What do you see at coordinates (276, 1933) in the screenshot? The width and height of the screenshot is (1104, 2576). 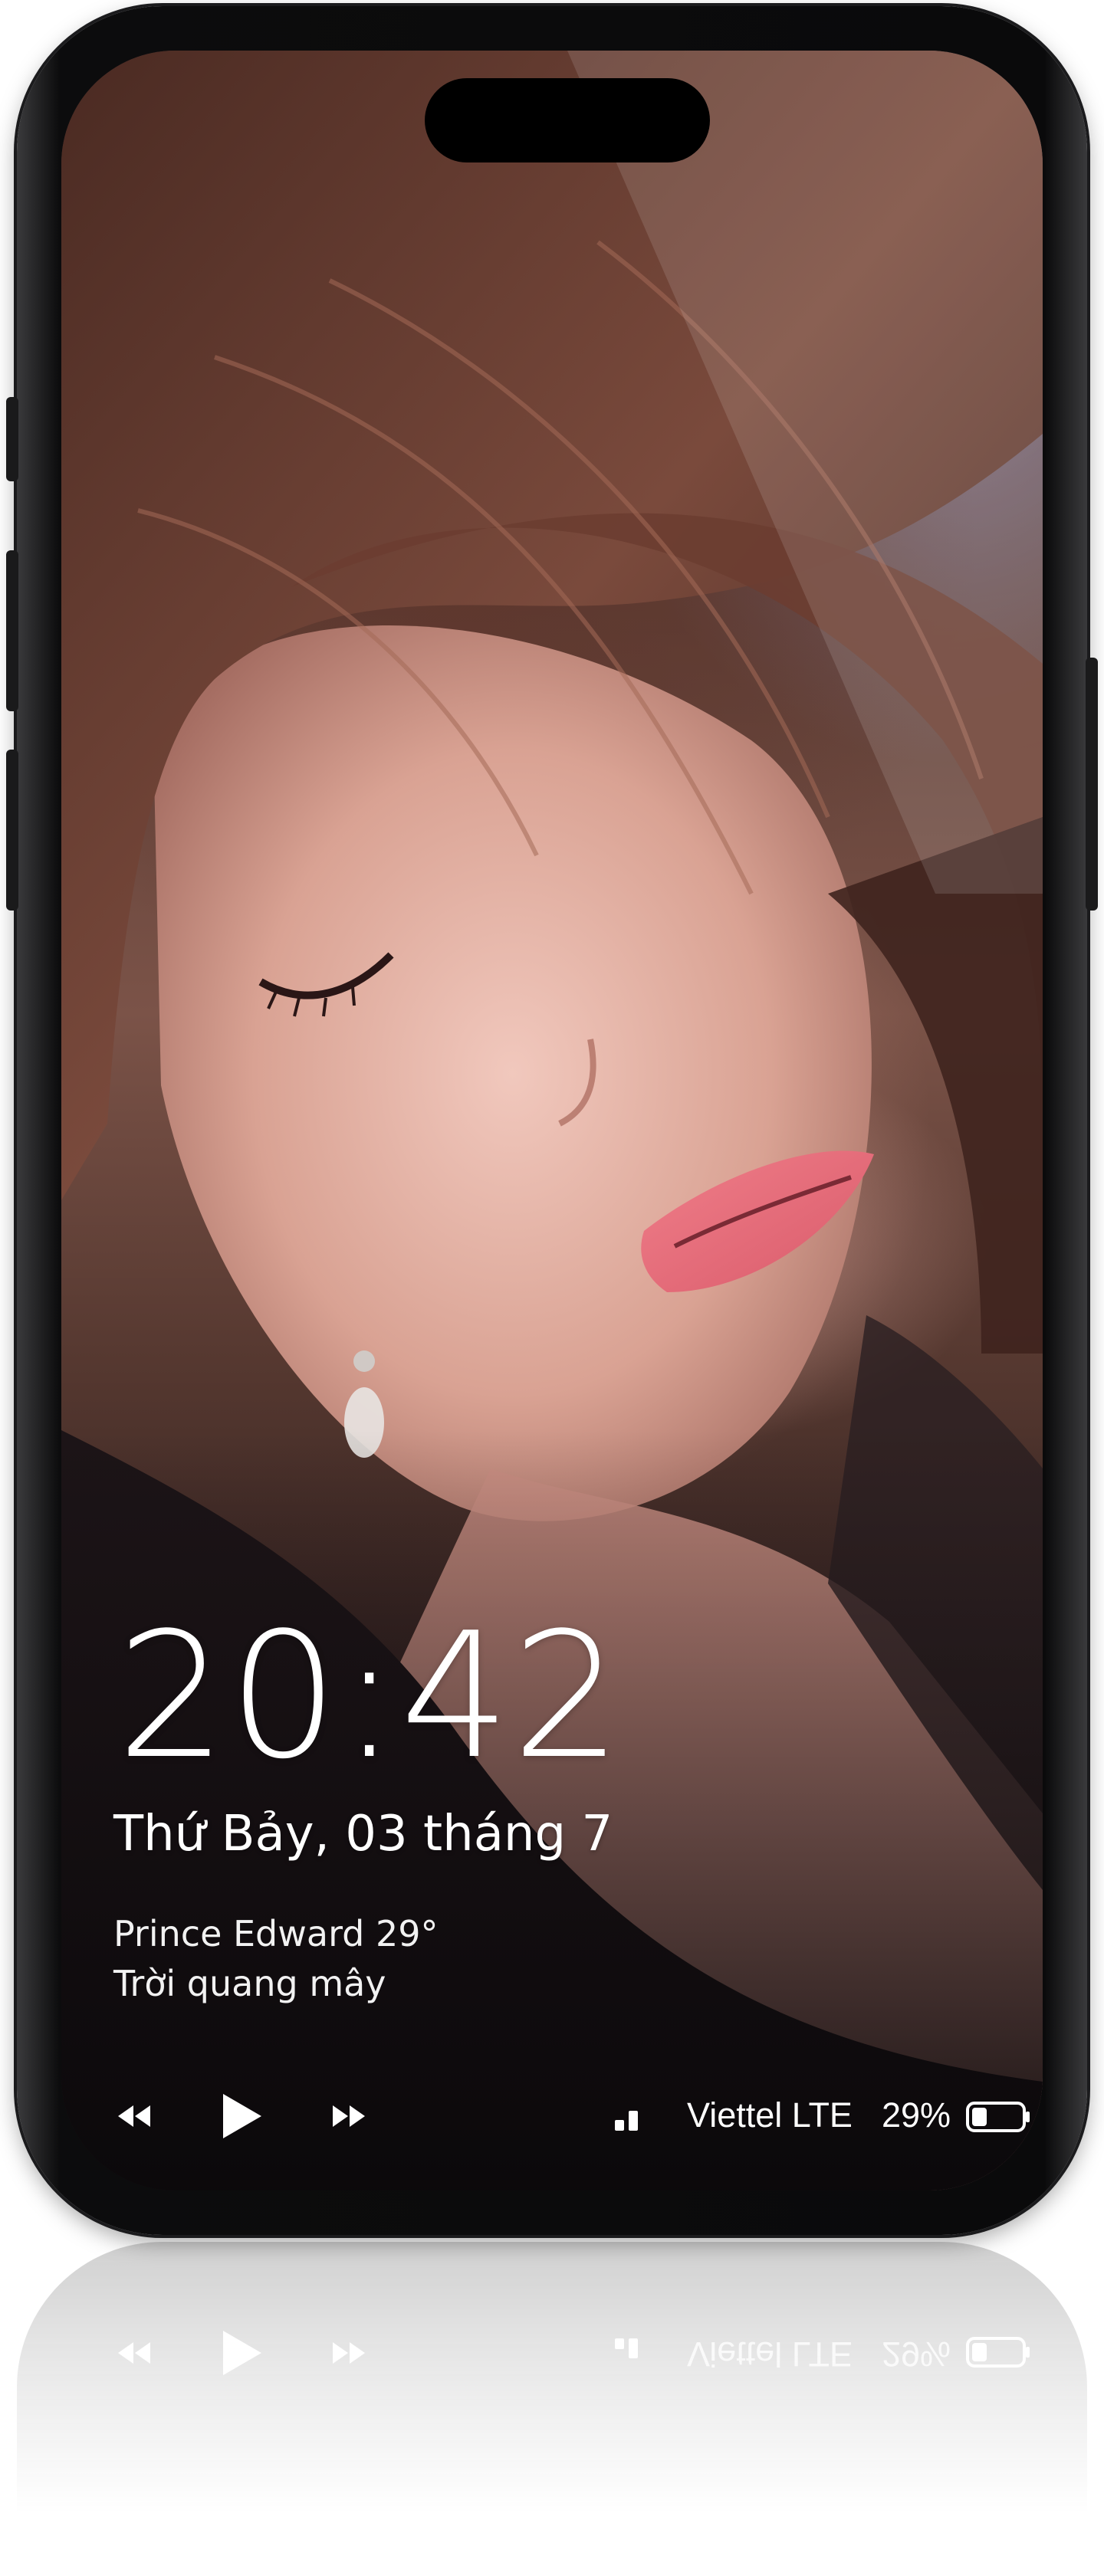 I see `weather-location-temp: Prince Edward 29°` at bounding box center [276, 1933].